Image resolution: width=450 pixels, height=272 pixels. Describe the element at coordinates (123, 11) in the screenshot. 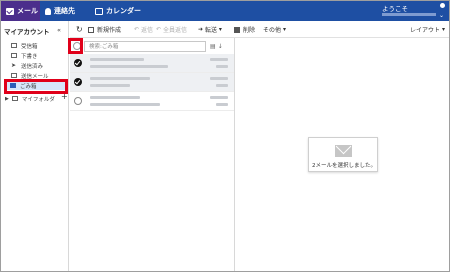

I see `tab-calendar-label: カレンダー` at that location.